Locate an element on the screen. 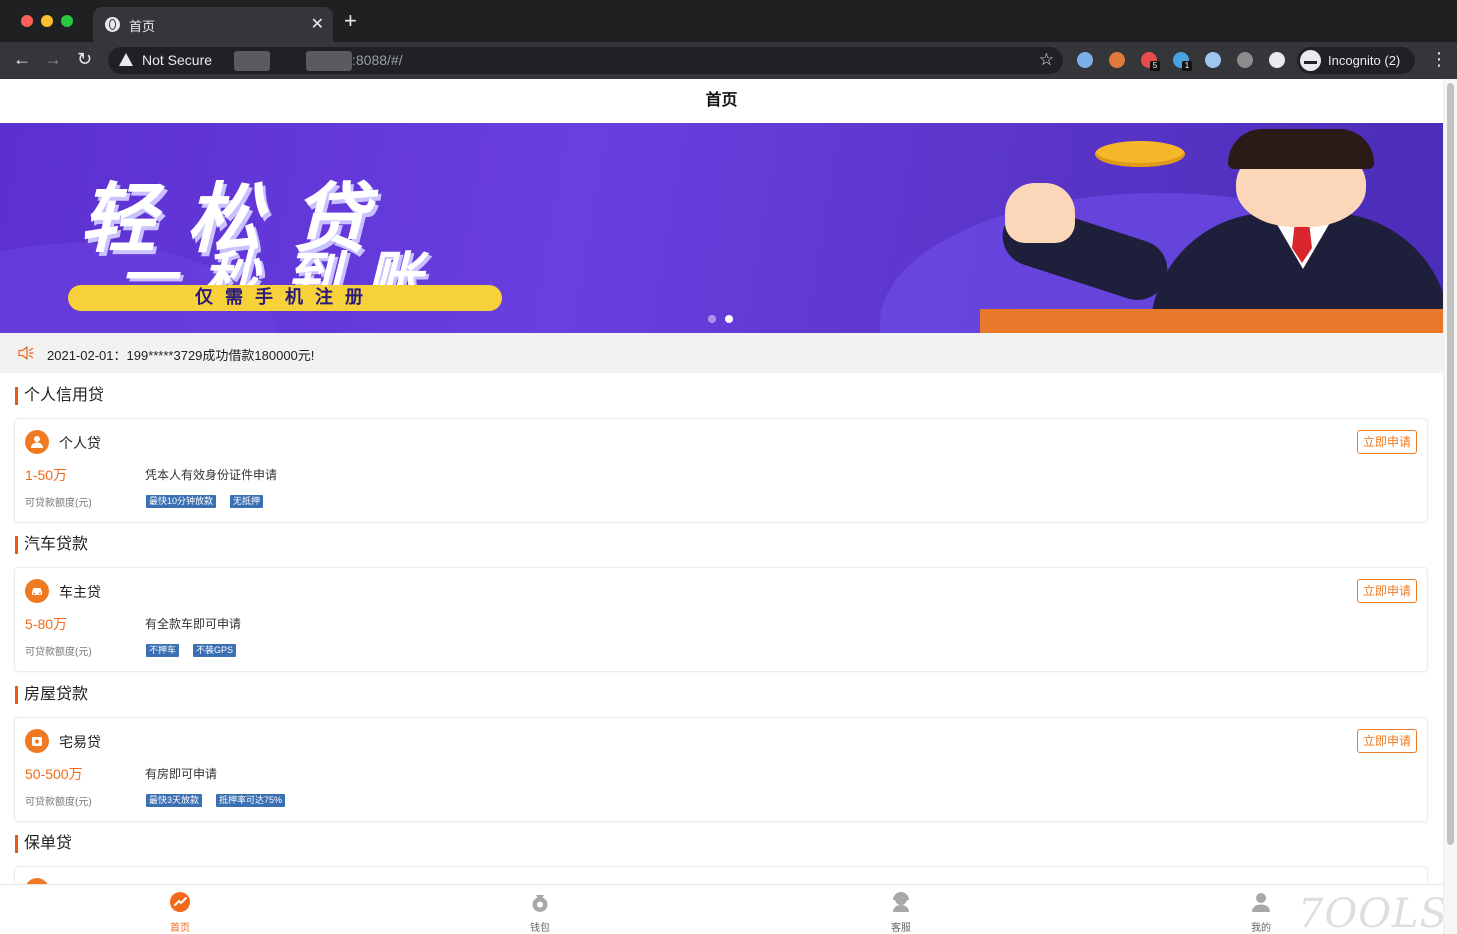  section-title-house-loan: 房屋贷款 is located at coordinates (51, 695).